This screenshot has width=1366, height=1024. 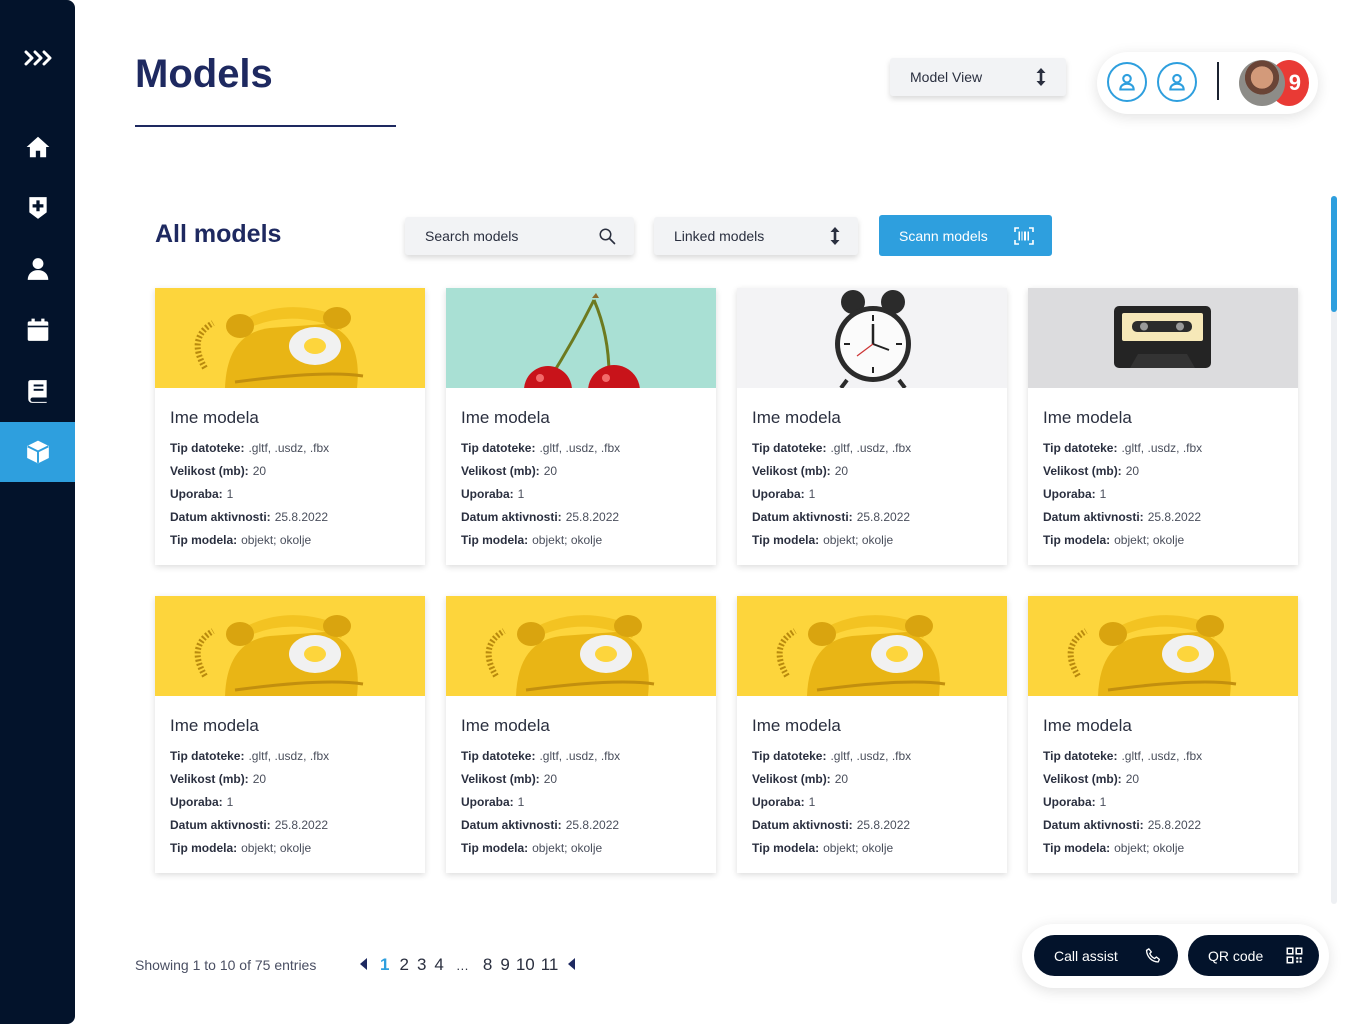 I want to click on qr-code-button: QR code, so click(x=1253, y=955).